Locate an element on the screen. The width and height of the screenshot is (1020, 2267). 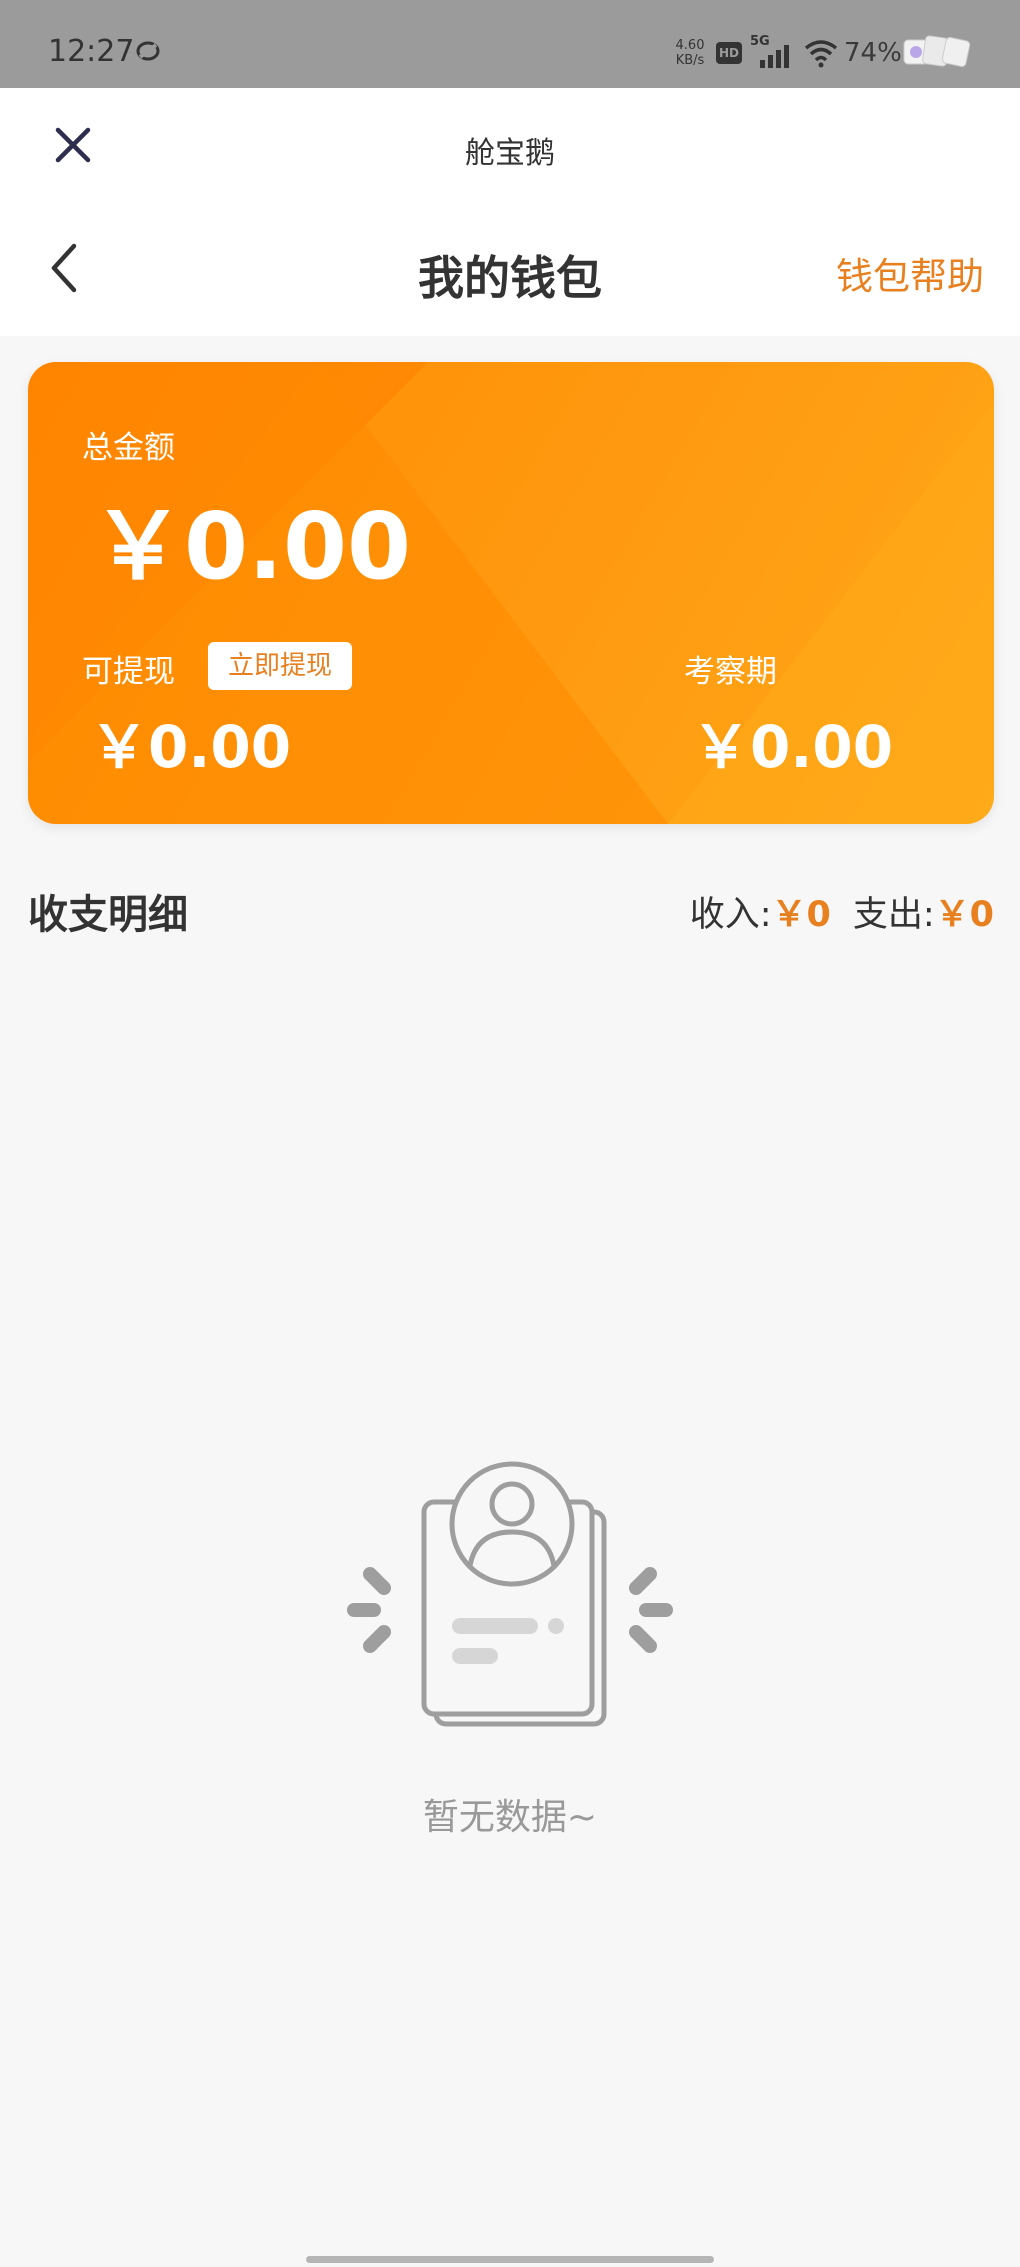
expense-value: ￥0 is located at coordinates (964, 915).